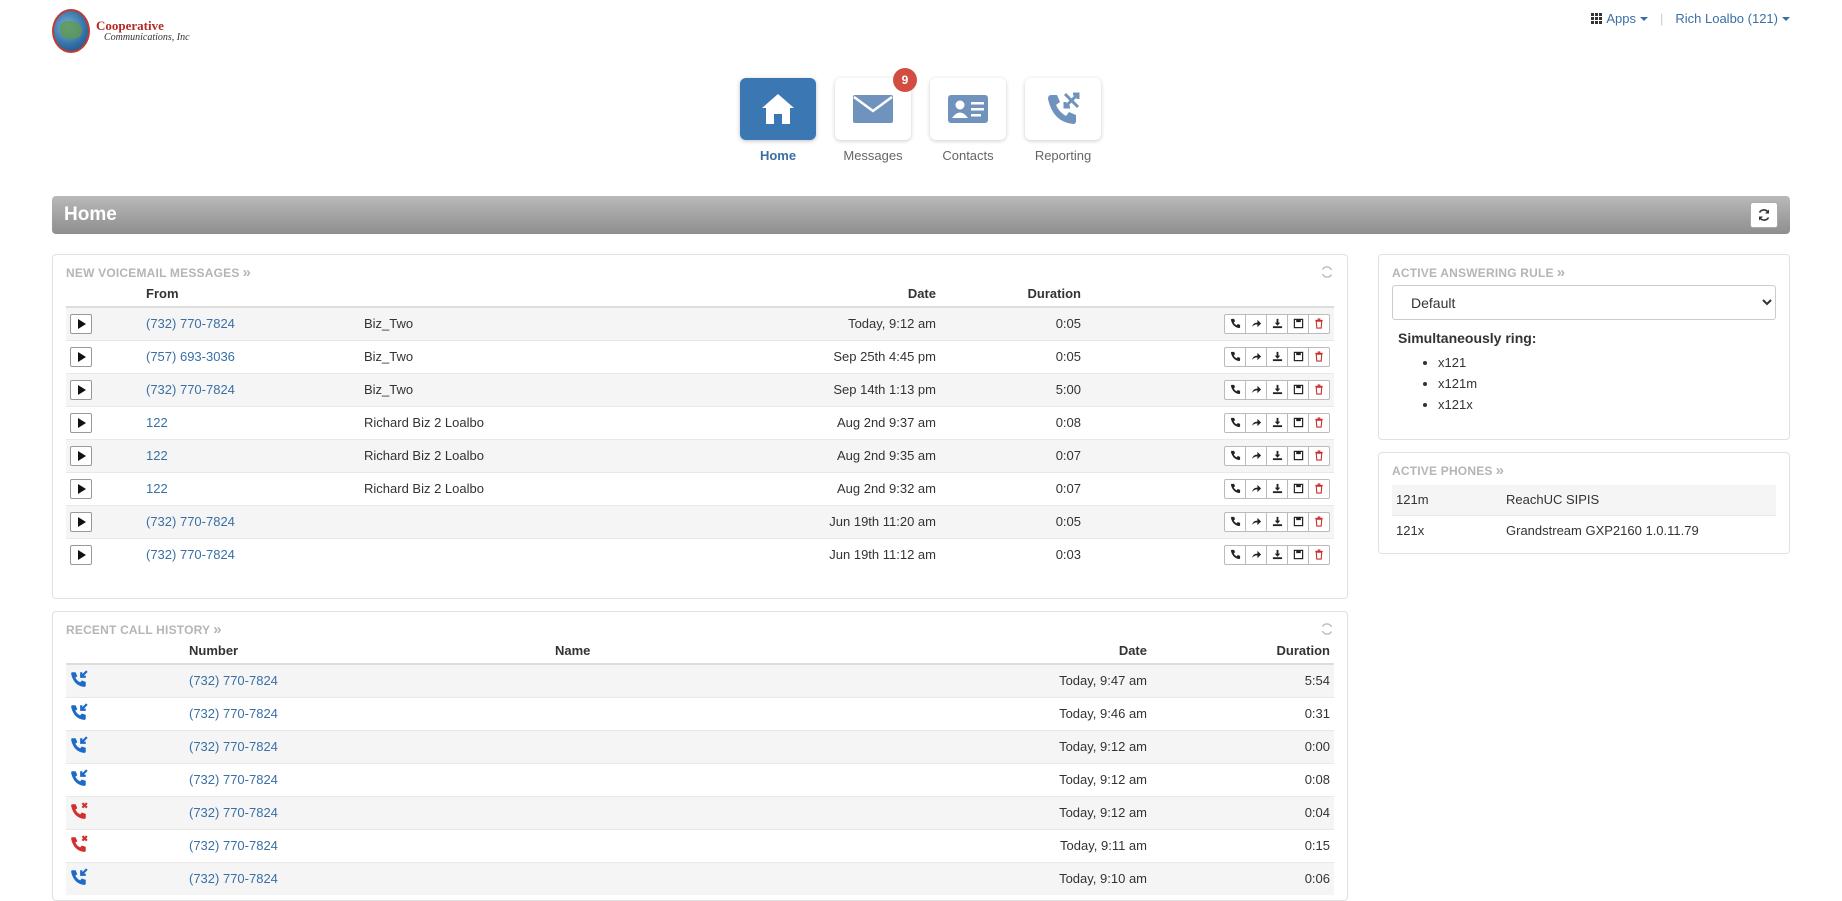 This screenshot has width=1842, height=901. I want to click on nav-messages-tile: 9, so click(876, 104).